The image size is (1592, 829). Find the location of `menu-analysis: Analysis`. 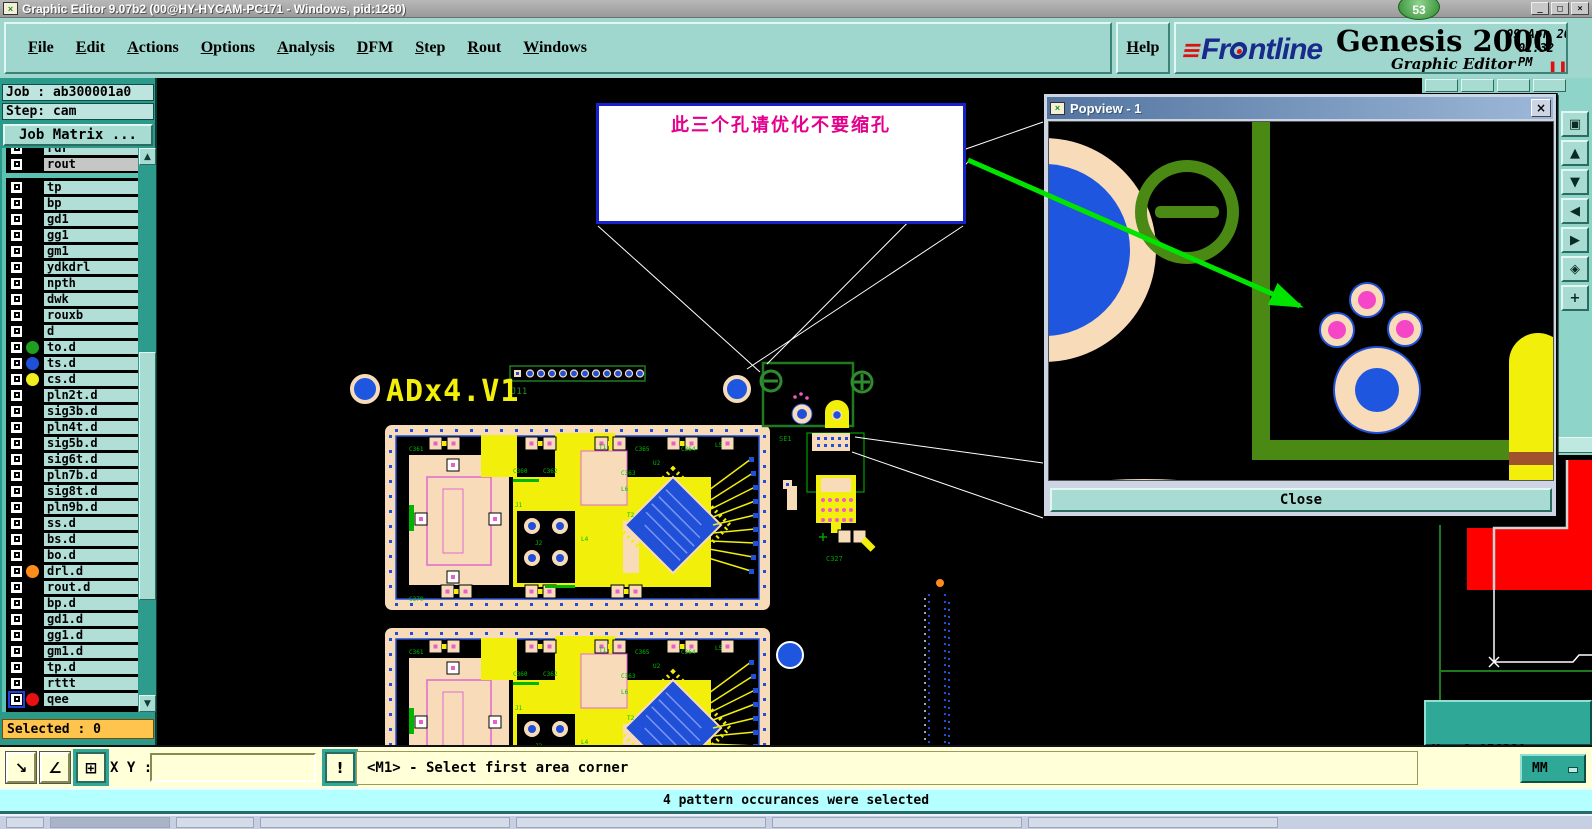

menu-analysis: Analysis is located at coordinates (306, 48).